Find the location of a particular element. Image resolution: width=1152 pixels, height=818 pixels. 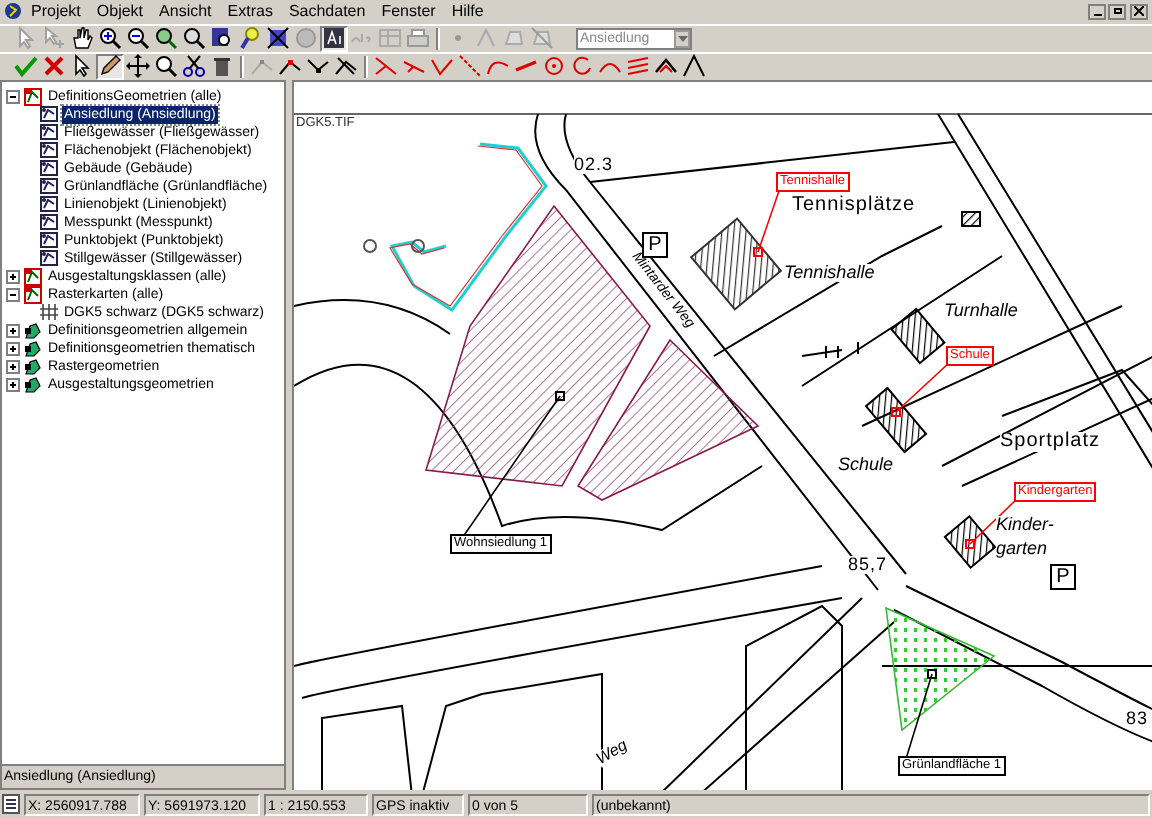

scissors-icon is located at coordinates (194, 66).